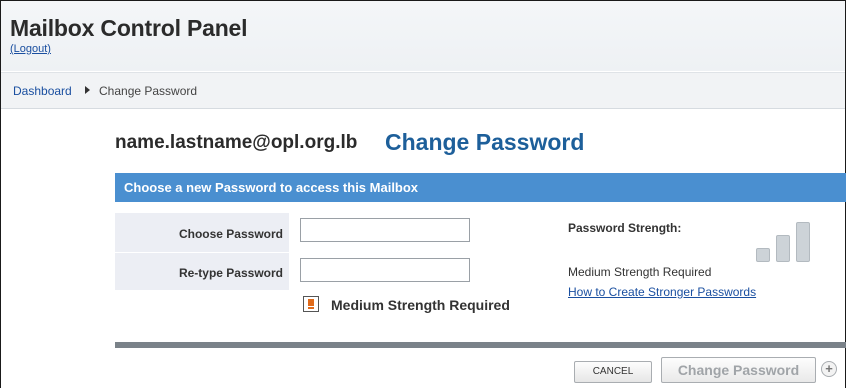 This screenshot has width=848, height=388. Describe the element at coordinates (625, 228) in the screenshot. I see `password-strength-label: Password Strength:` at that location.